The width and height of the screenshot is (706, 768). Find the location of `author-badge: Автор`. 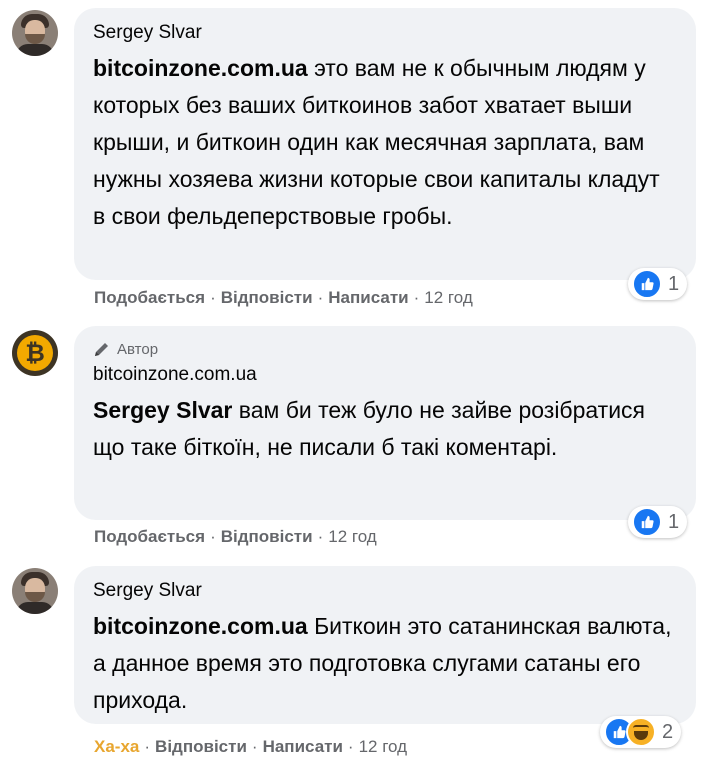

author-badge: Автор is located at coordinates (384, 349).